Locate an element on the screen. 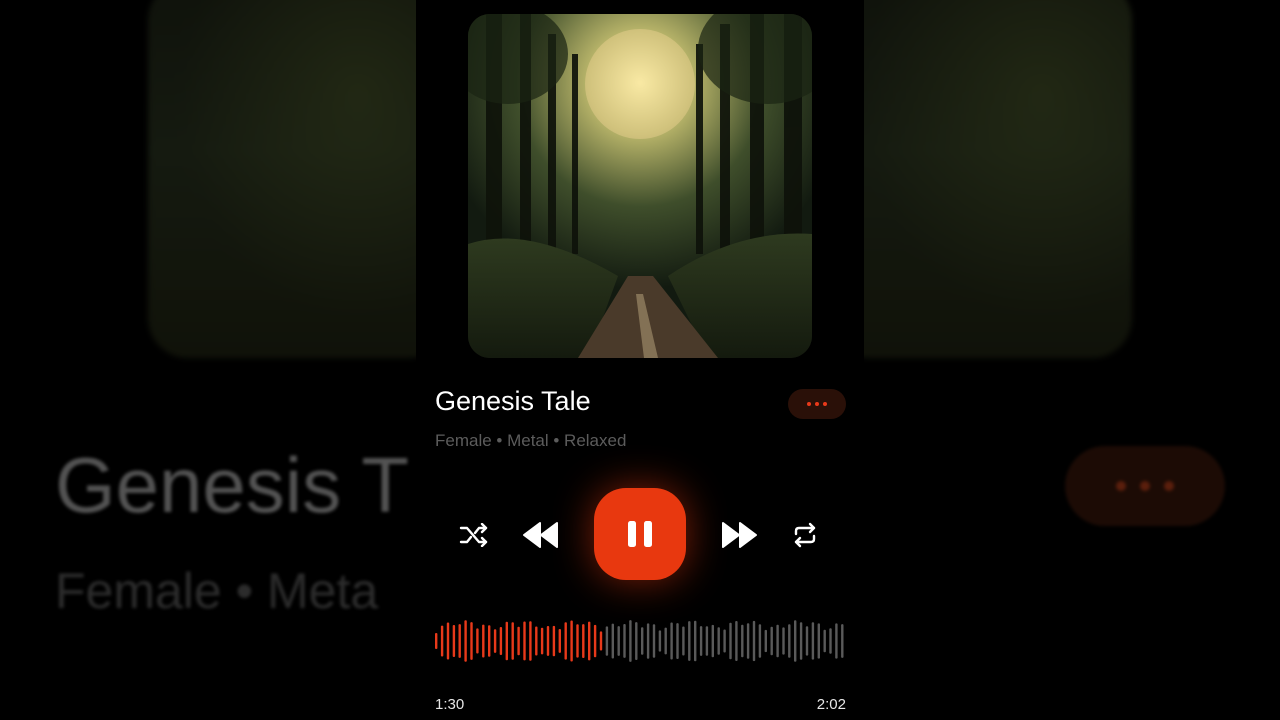  elapsed-time: 1:30 is located at coordinates (450, 704).